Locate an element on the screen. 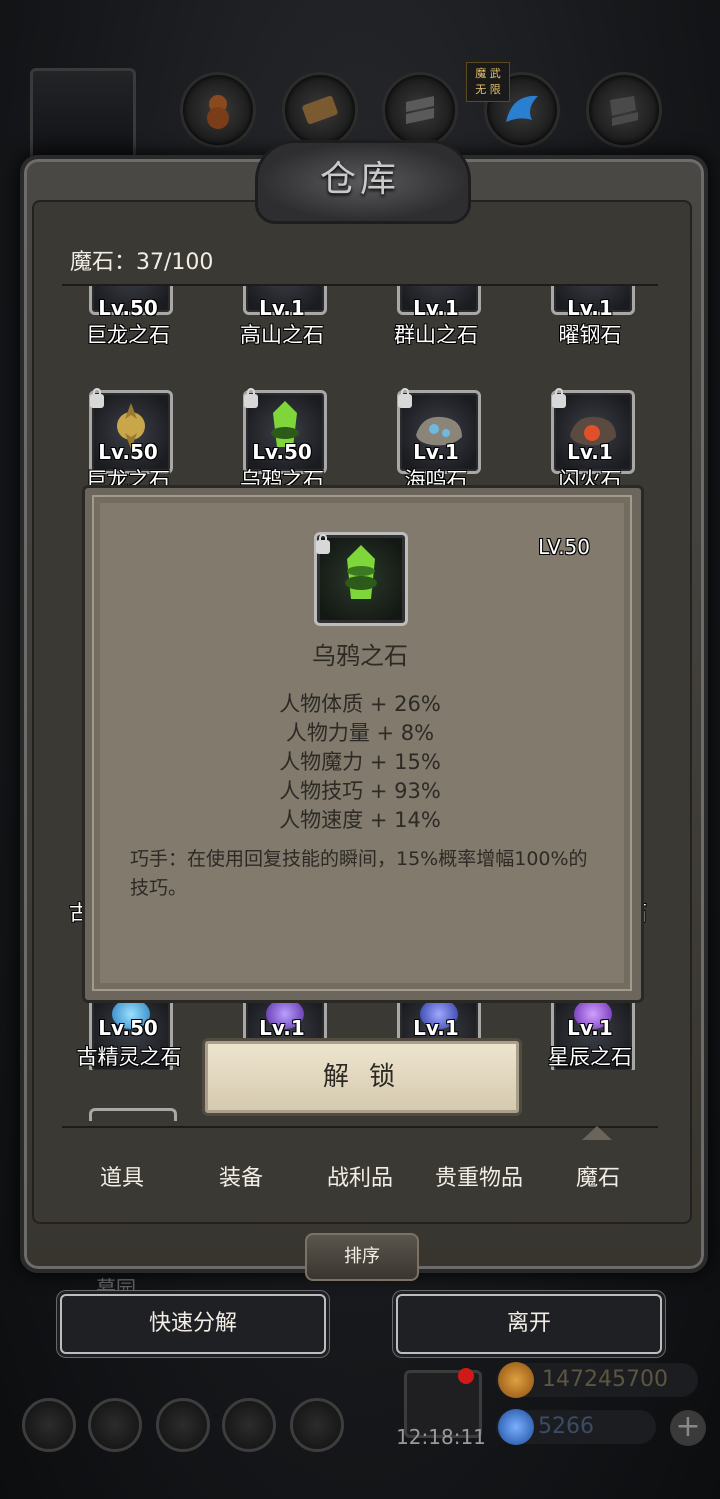 The height and width of the screenshot is (1499, 720). item-slot-partial is located at coordinates (133, 1114).